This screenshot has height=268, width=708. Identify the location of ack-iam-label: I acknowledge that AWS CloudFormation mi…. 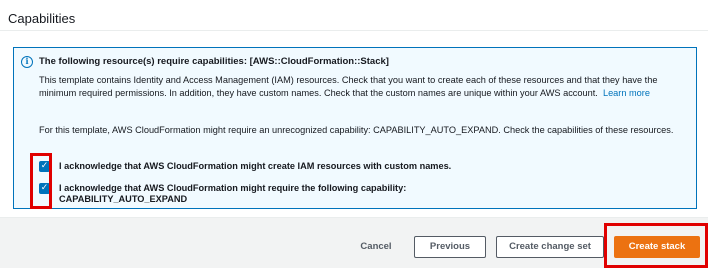
(255, 166).